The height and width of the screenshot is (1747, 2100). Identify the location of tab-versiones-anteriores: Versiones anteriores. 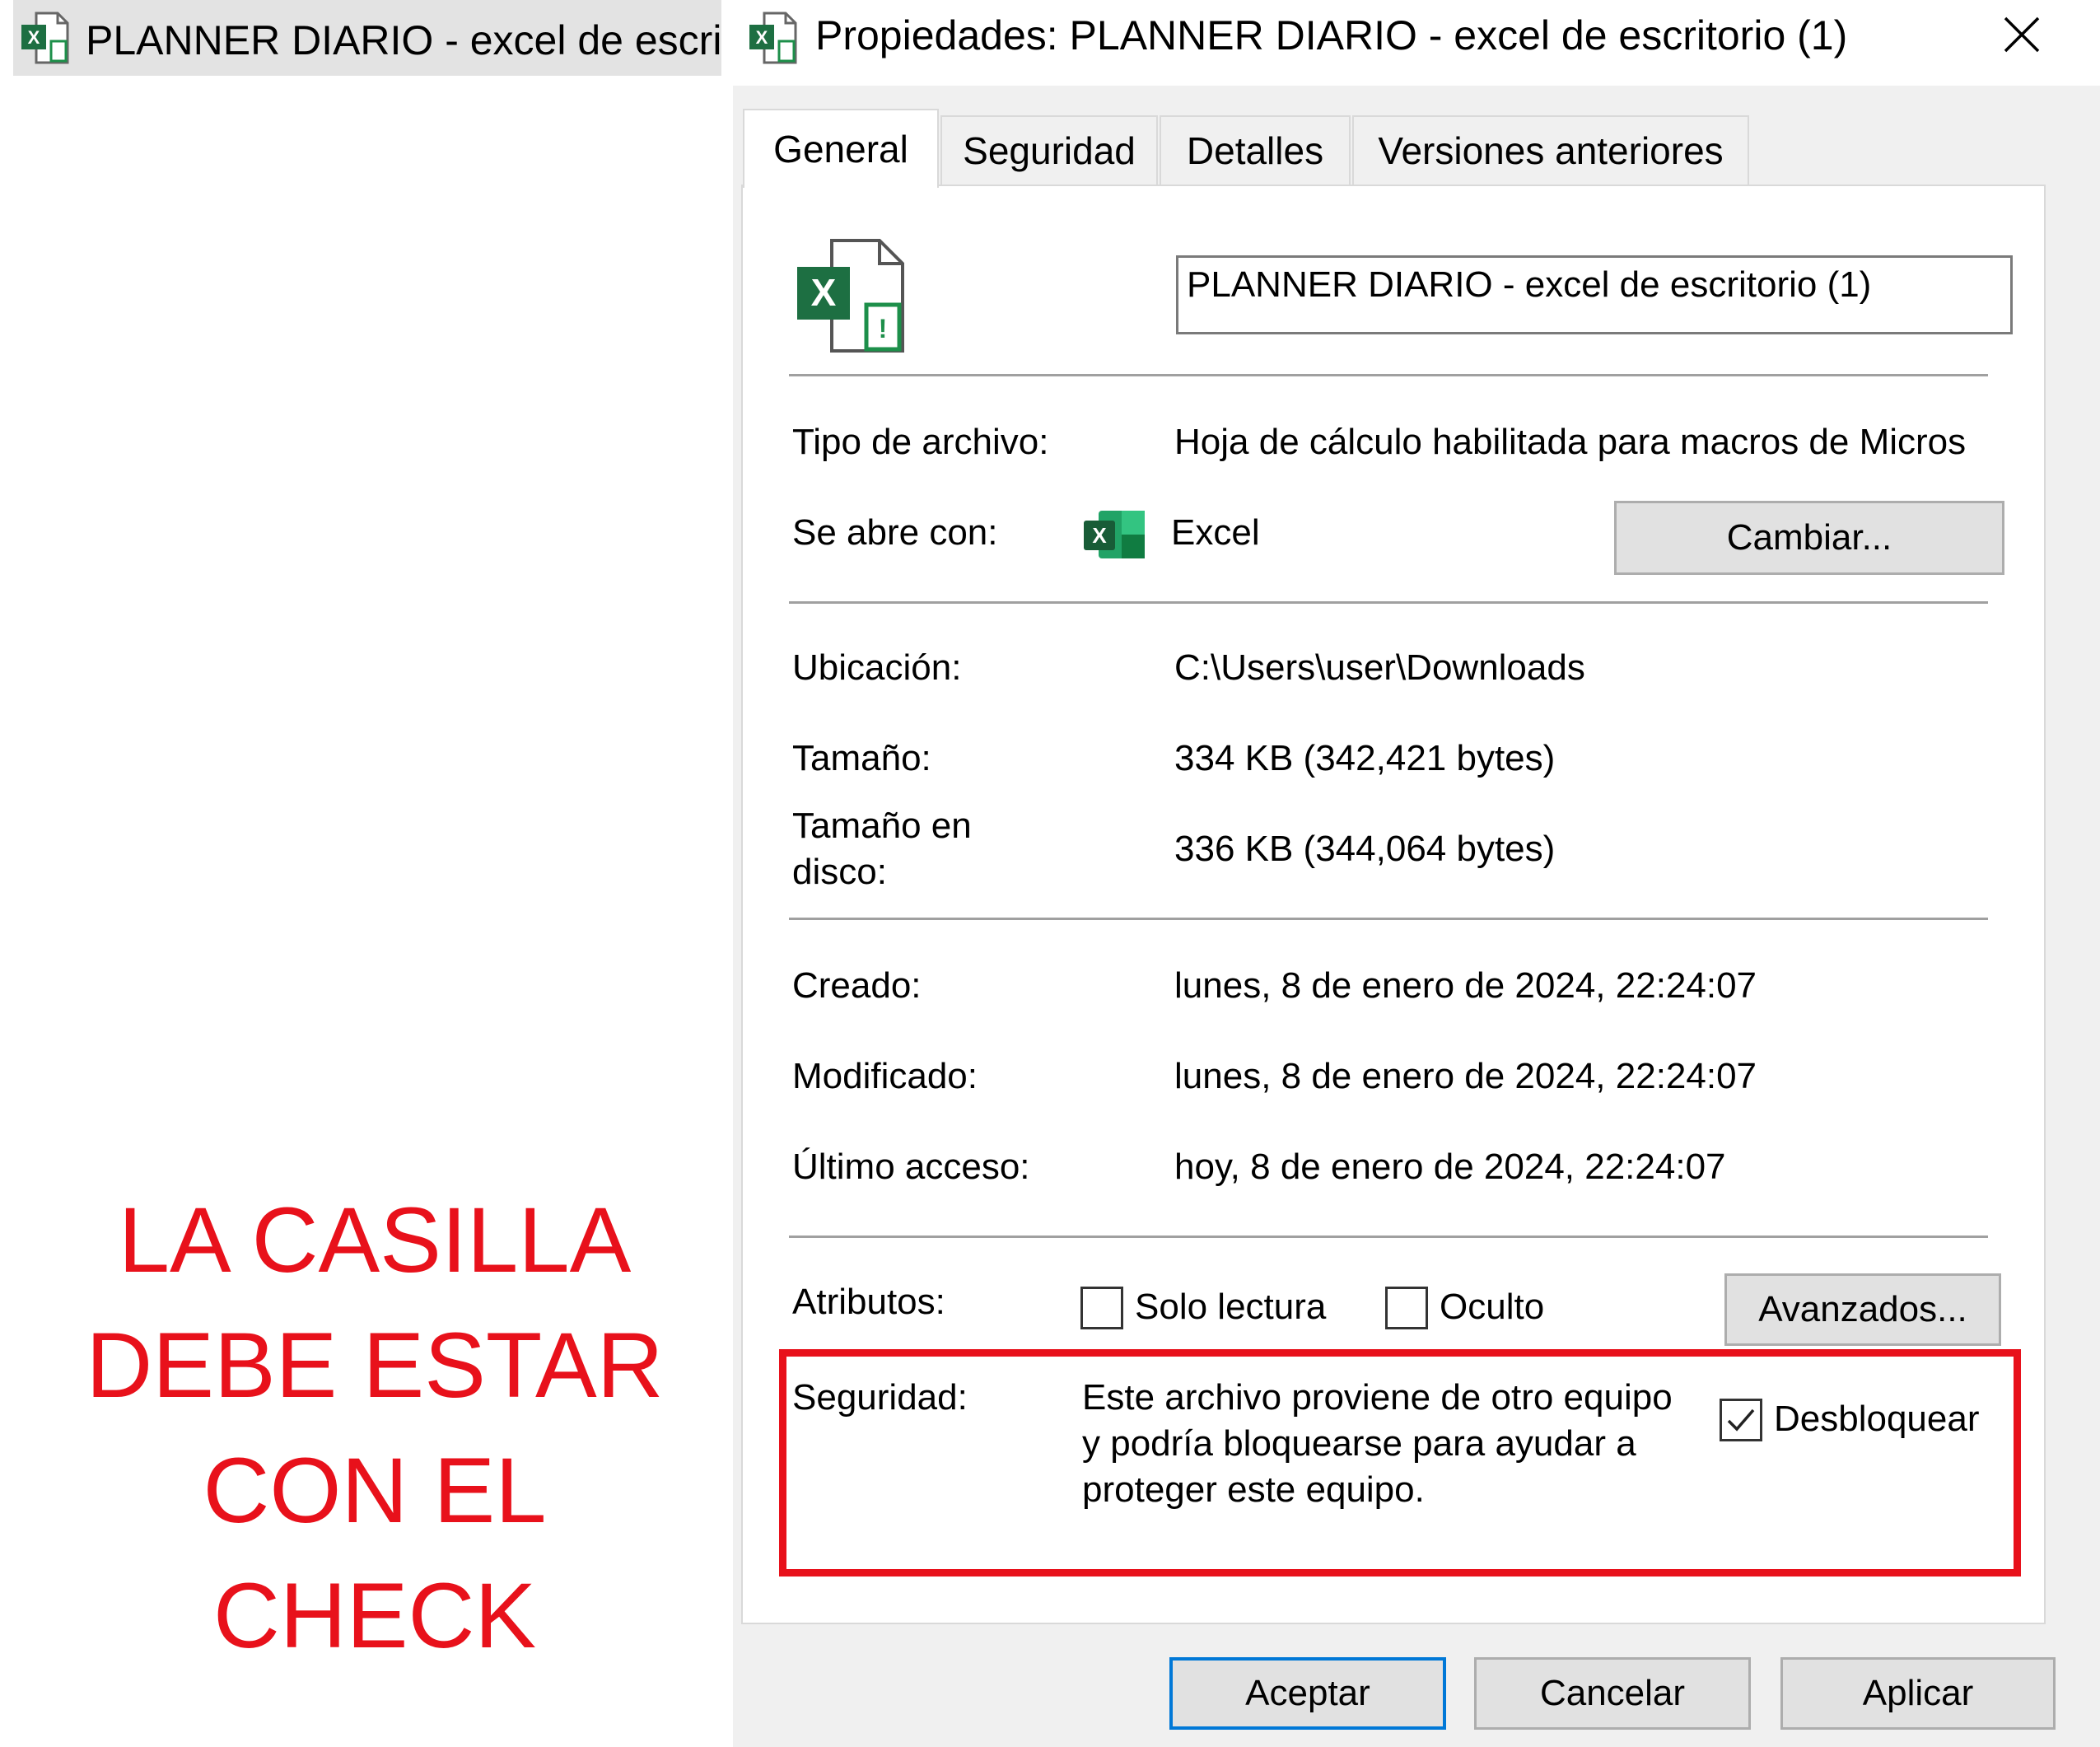
(1550, 150).